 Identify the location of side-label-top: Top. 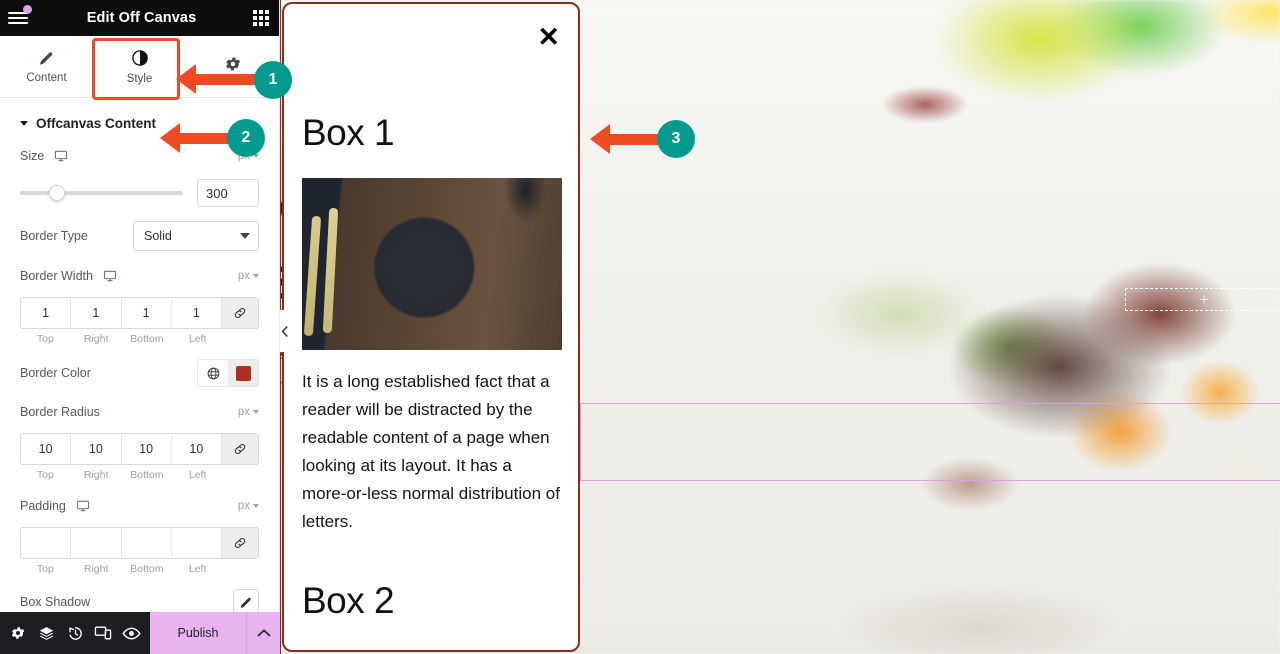
(45, 339).